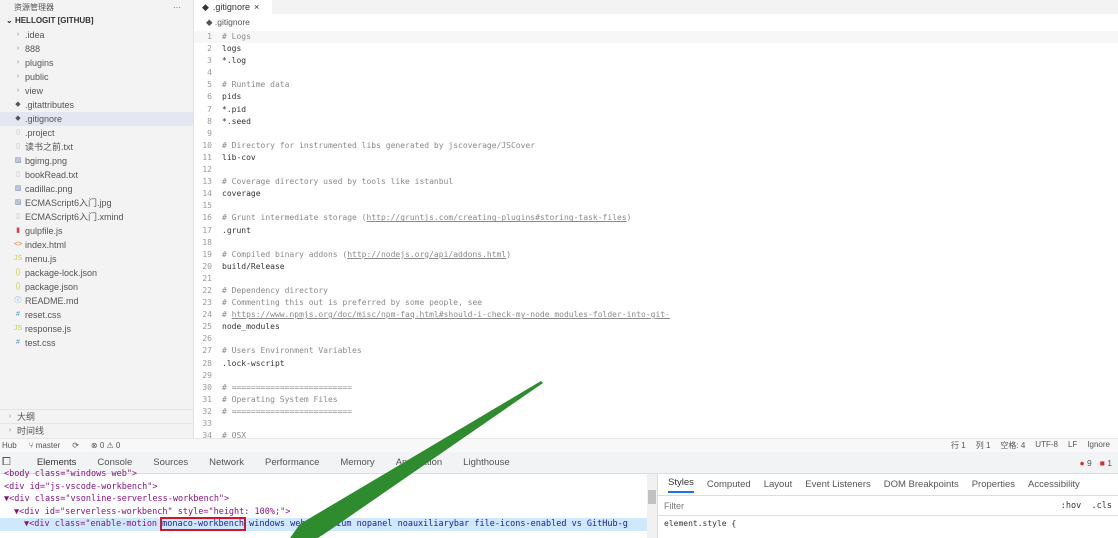 Image resolution: width=1118 pixels, height=538 pixels. I want to click on annotation-arrow, so click(416, 459).